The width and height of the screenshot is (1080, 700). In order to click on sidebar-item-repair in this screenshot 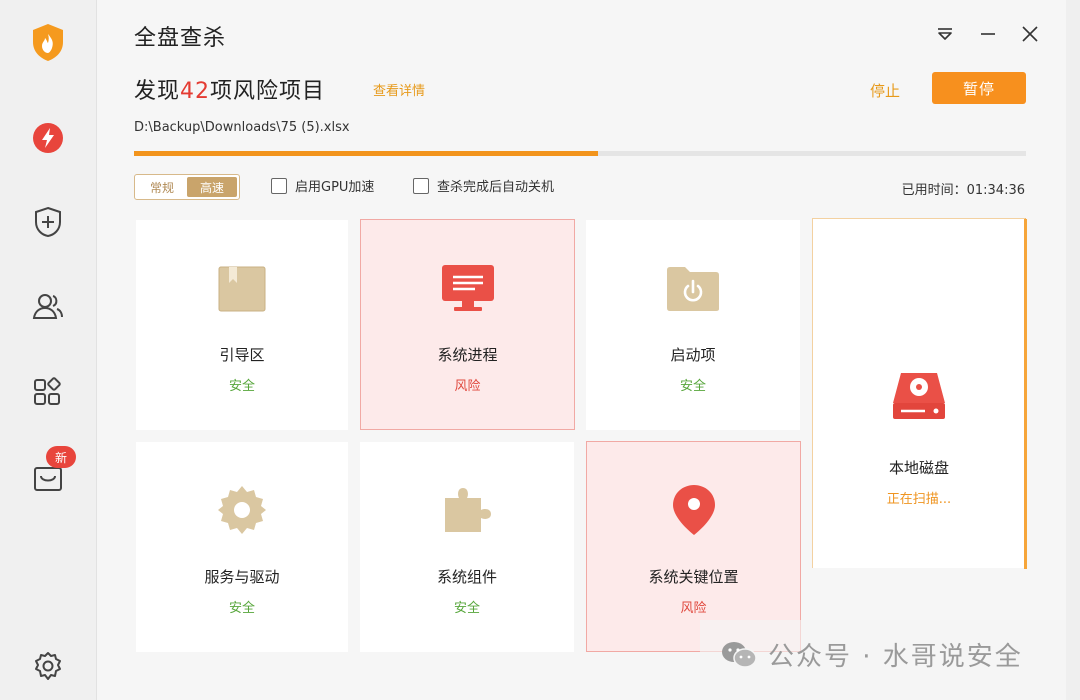, I will do `click(48, 222)`.